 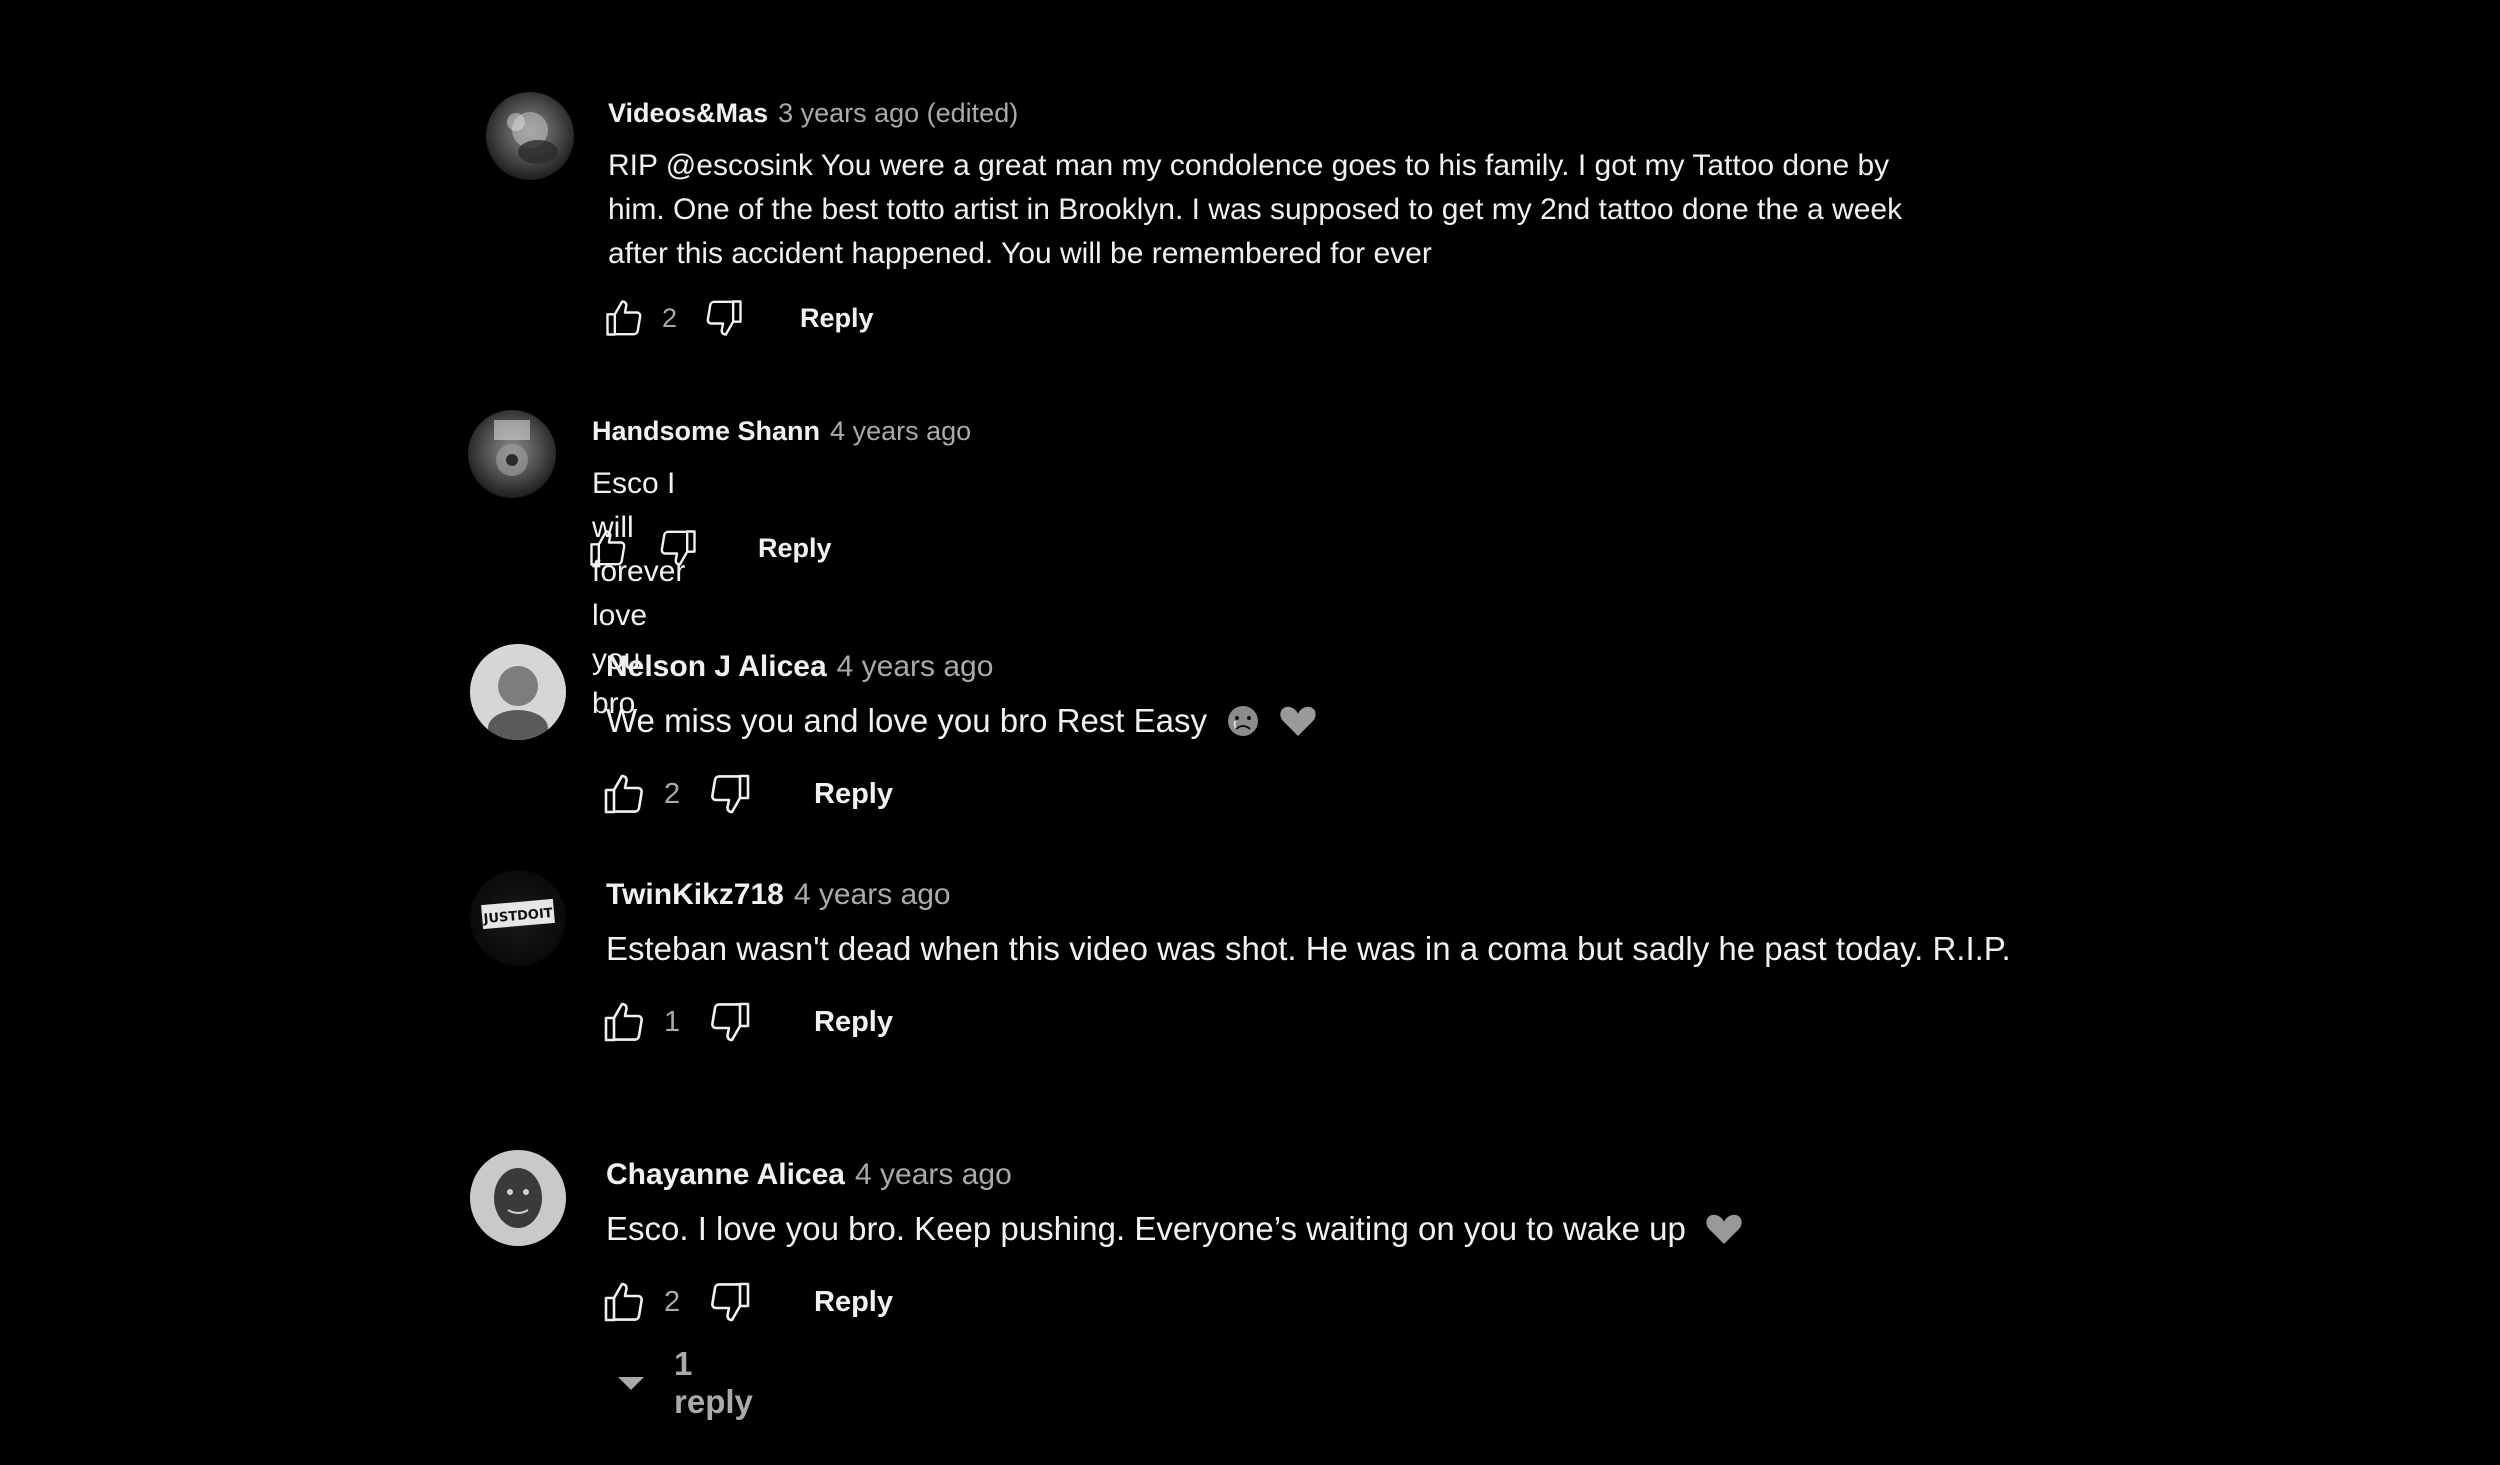 I want to click on crying-face-emoji, so click(x=1243, y=727).